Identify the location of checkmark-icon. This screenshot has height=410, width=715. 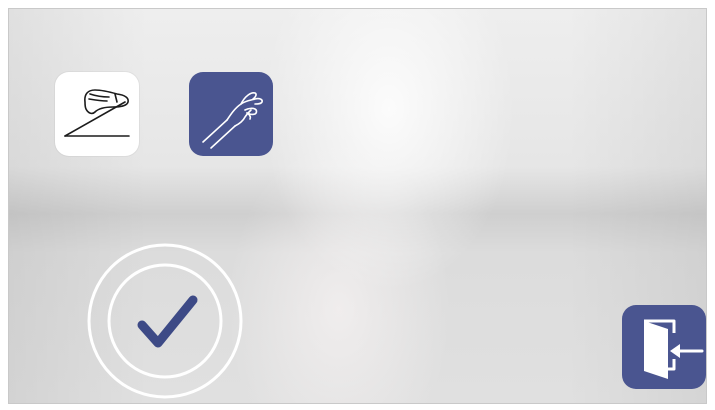
(165, 321).